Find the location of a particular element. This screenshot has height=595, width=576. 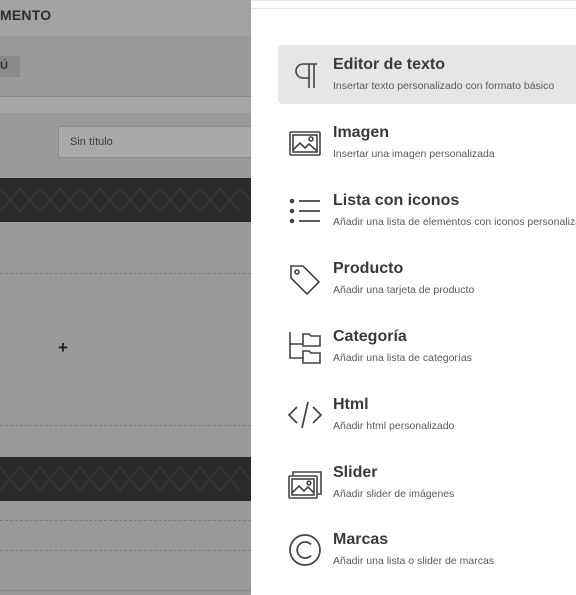

widget-item-html: Html Añadir html personalizado is located at coordinates (427, 414).